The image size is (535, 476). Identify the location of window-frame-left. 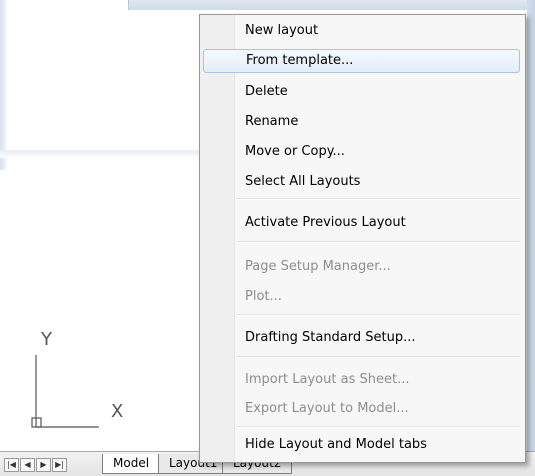
(3, 85).